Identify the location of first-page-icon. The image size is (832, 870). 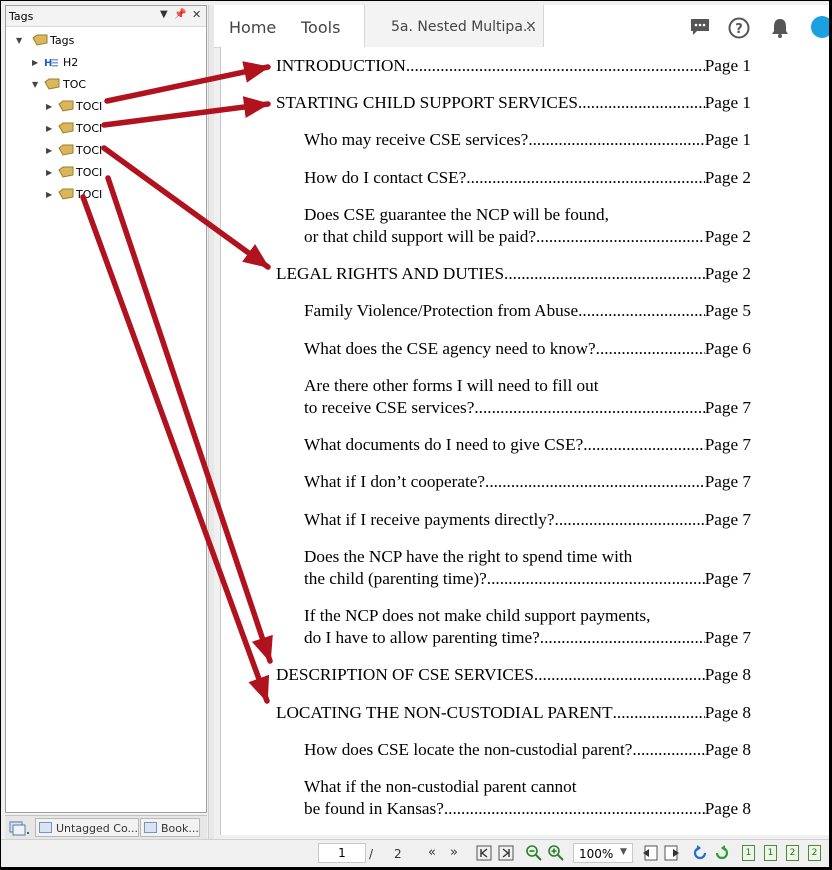
(484, 855).